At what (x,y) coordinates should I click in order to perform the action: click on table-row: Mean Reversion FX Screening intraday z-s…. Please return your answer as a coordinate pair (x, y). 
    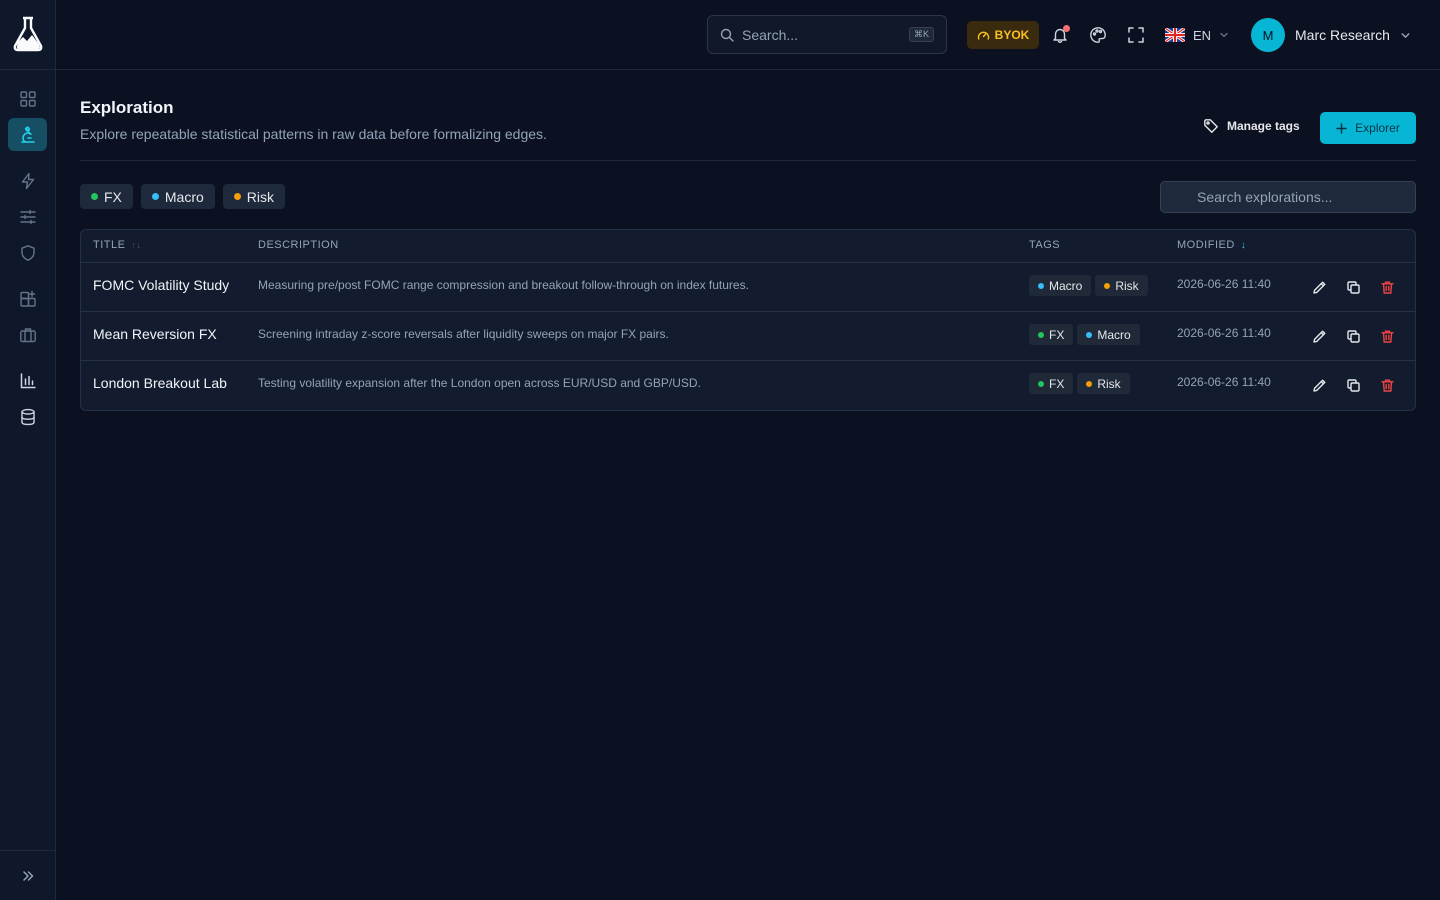
    Looking at the image, I should click on (748, 336).